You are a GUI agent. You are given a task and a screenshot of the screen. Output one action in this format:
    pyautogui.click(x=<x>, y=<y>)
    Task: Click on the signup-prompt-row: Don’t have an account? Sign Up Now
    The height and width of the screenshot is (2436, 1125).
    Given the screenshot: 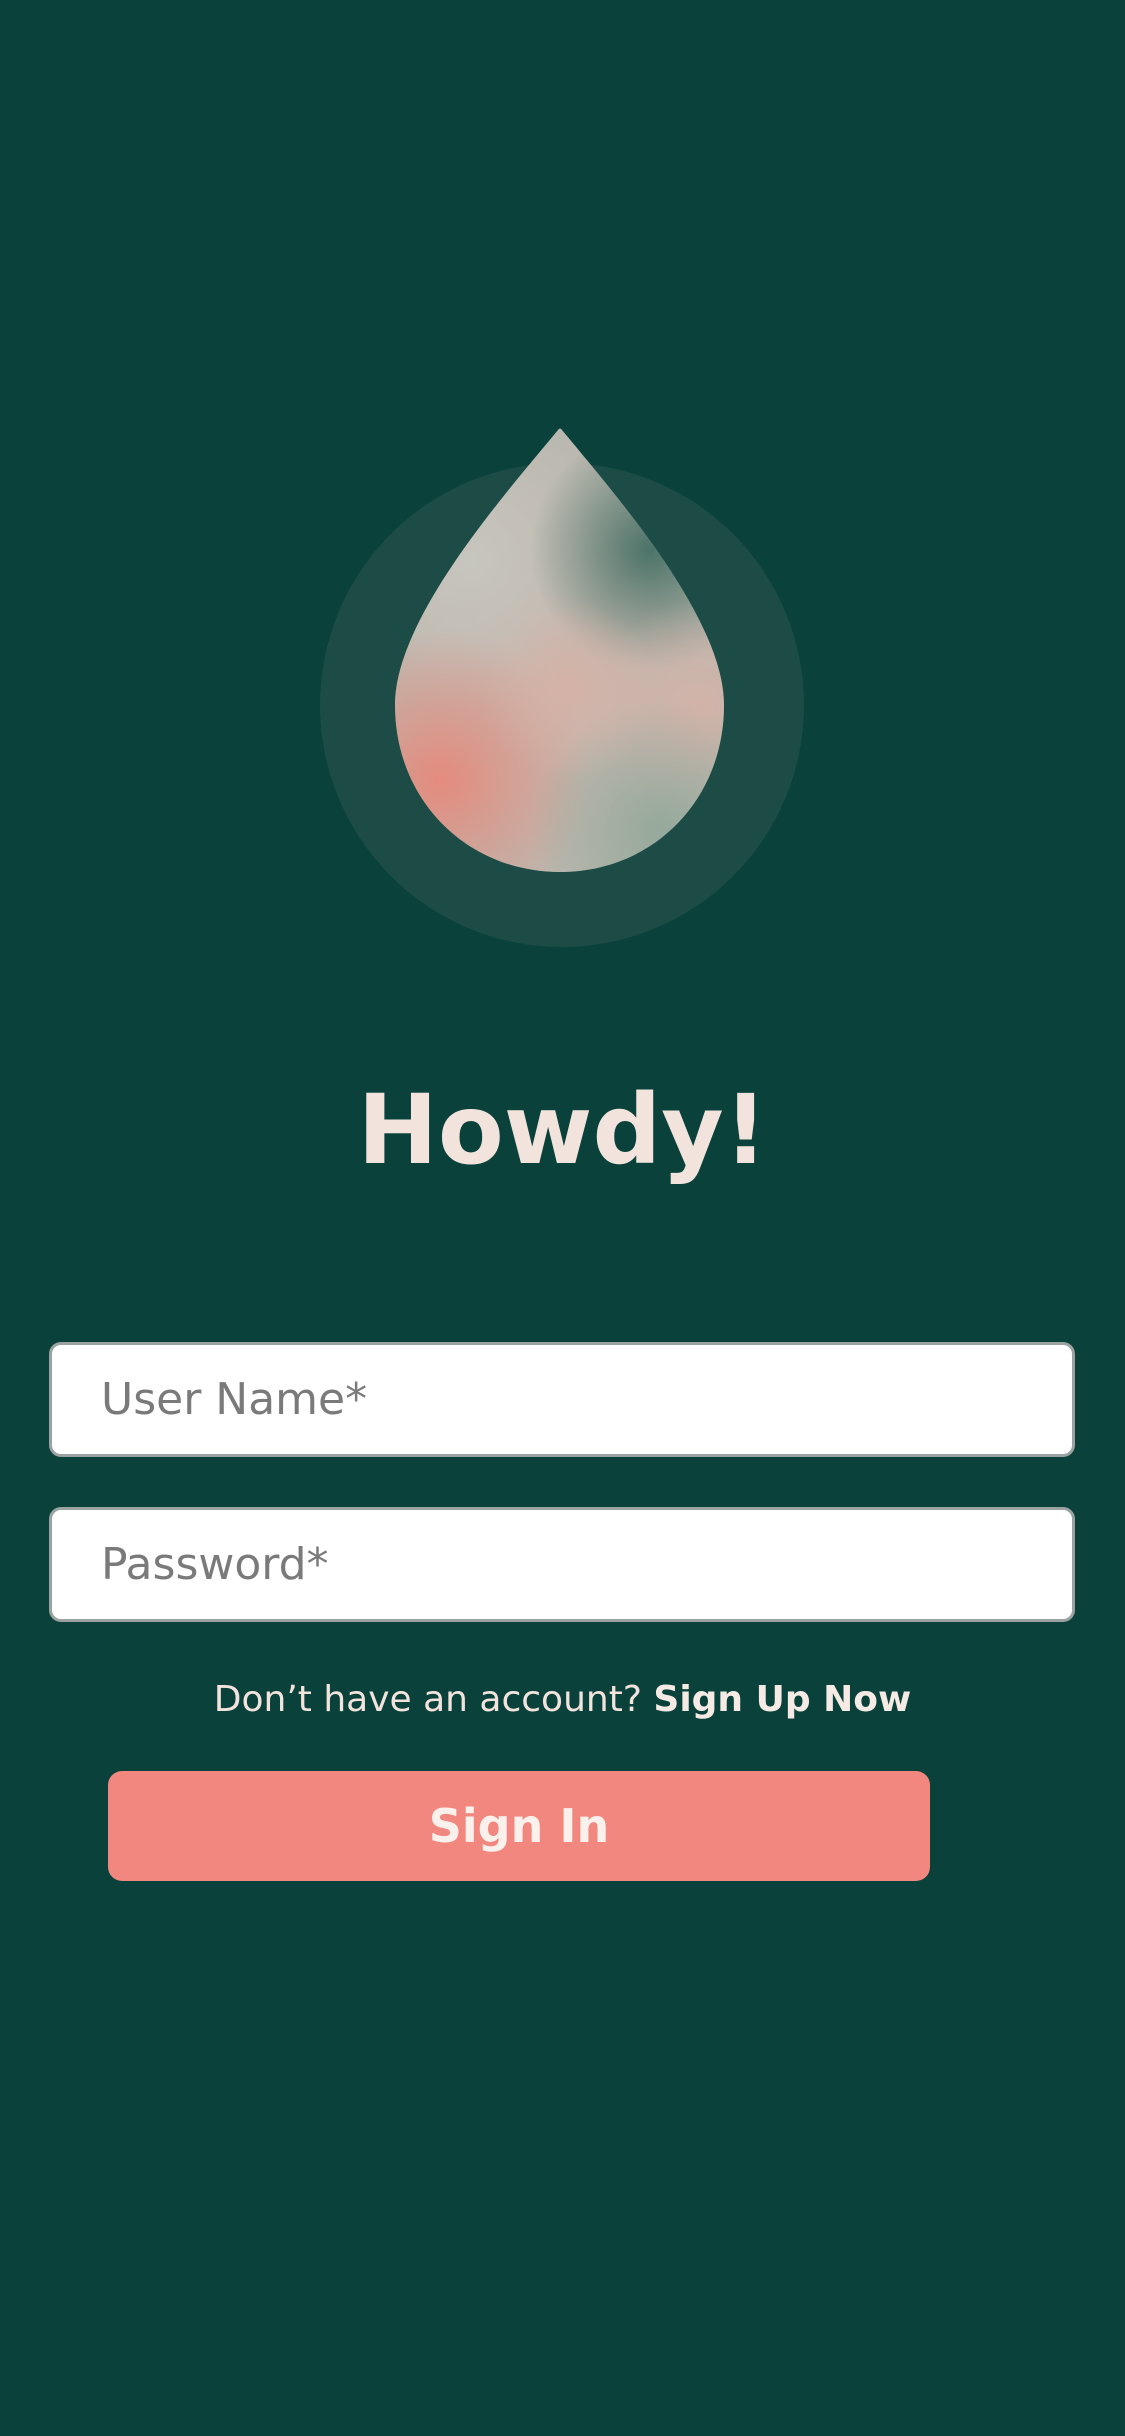 What is the action you would take?
    pyautogui.click(x=562, y=1700)
    